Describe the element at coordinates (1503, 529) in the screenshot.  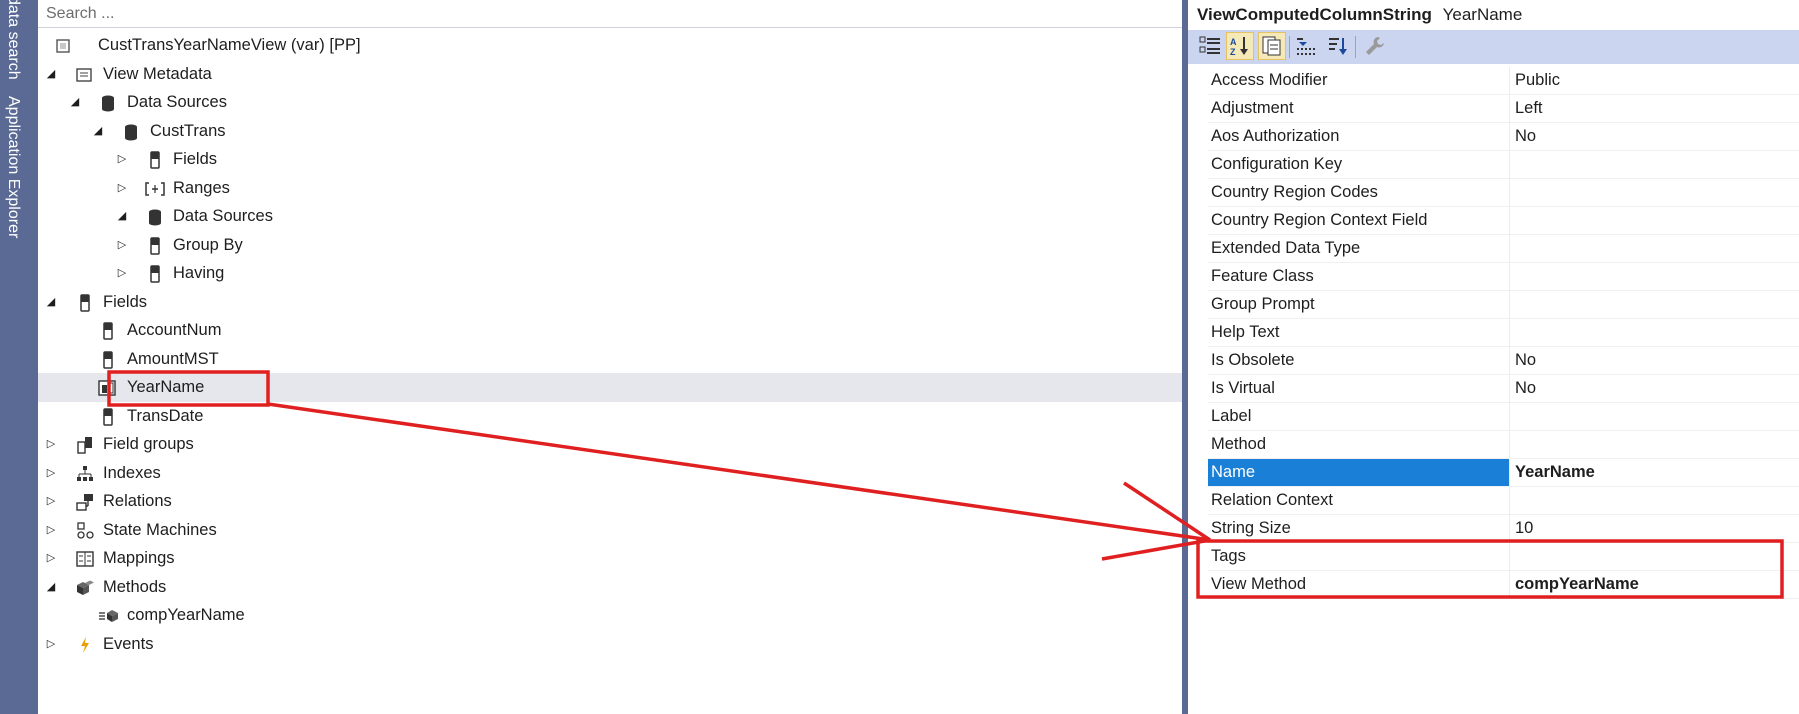
I see `property-row-string-size: String Size 10` at that location.